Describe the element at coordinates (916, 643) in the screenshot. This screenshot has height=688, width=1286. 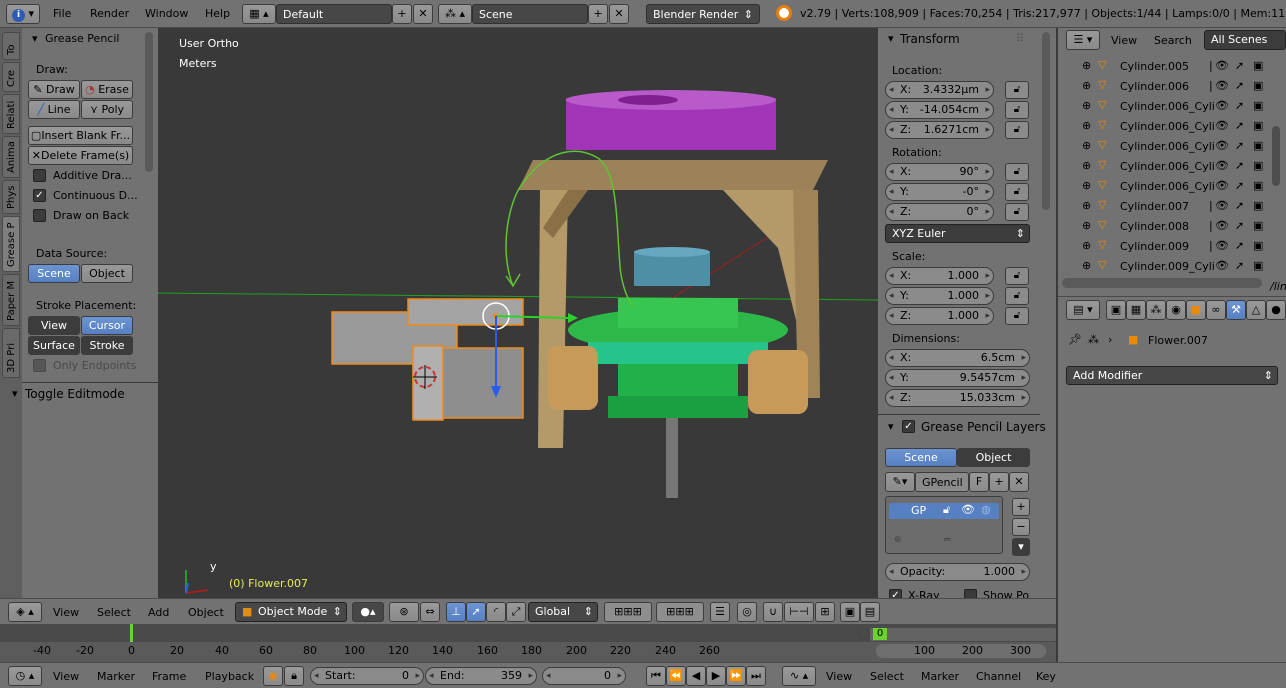
I see `graph-editor: ◯ 0 100 200 300` at that location.